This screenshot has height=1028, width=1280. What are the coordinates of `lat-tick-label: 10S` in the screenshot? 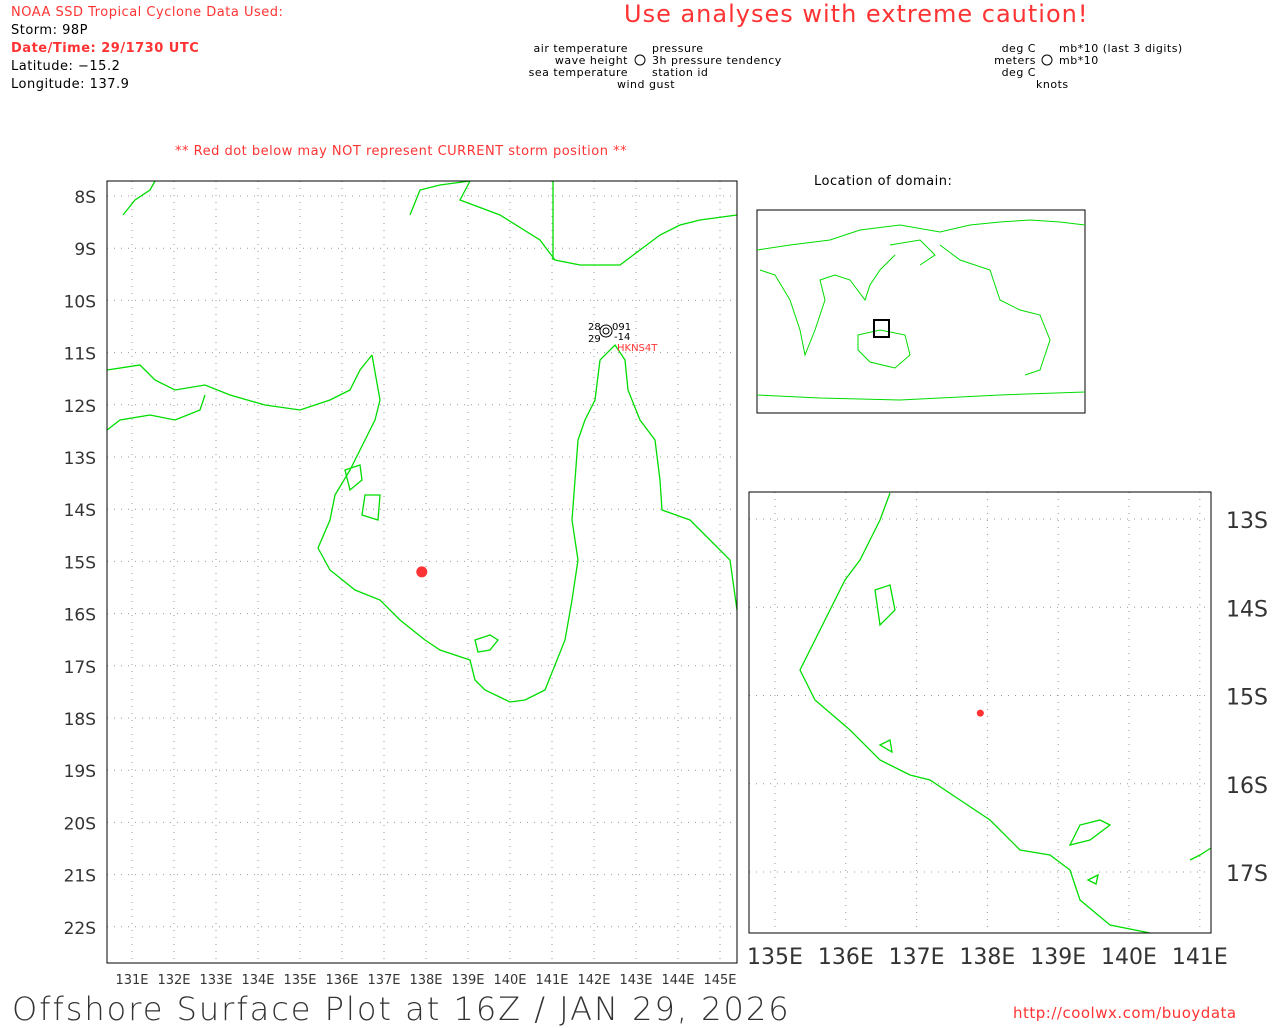 It's located at (80, 302).